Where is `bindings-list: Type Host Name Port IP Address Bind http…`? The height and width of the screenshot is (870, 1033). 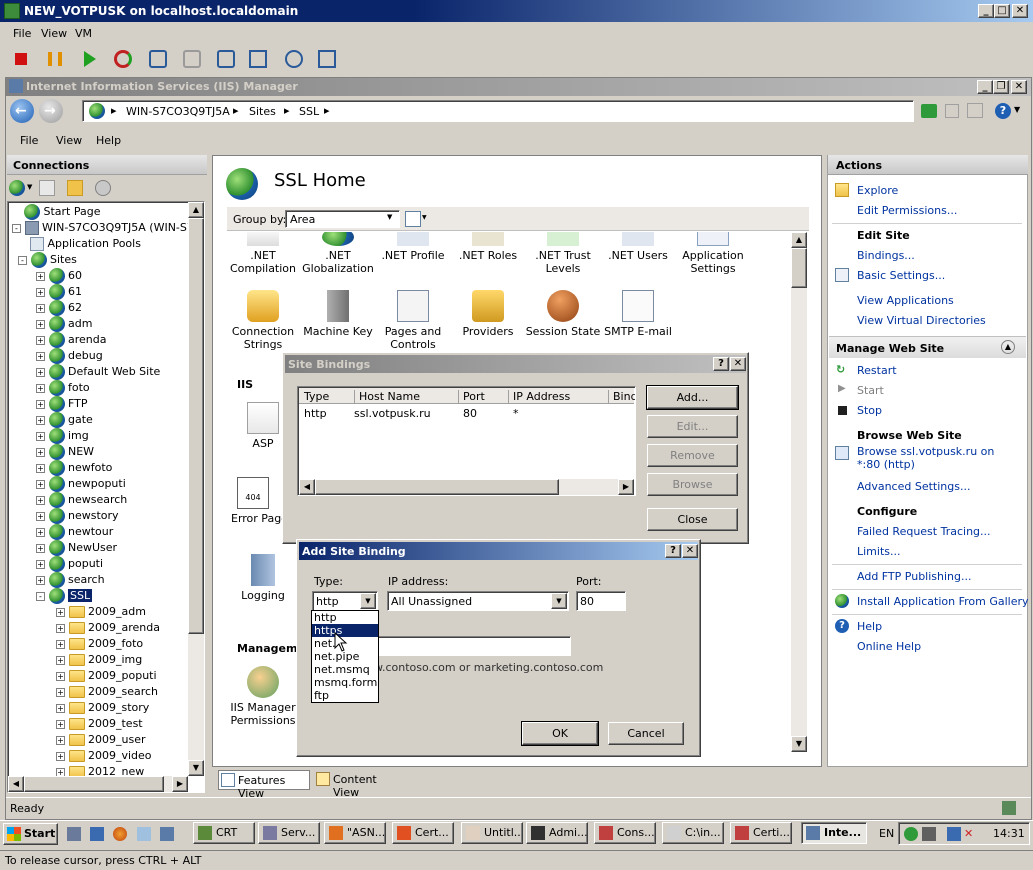
bindings-list: Type Host Name Port IP Address Bind http… is located at coordinates (466, 441).